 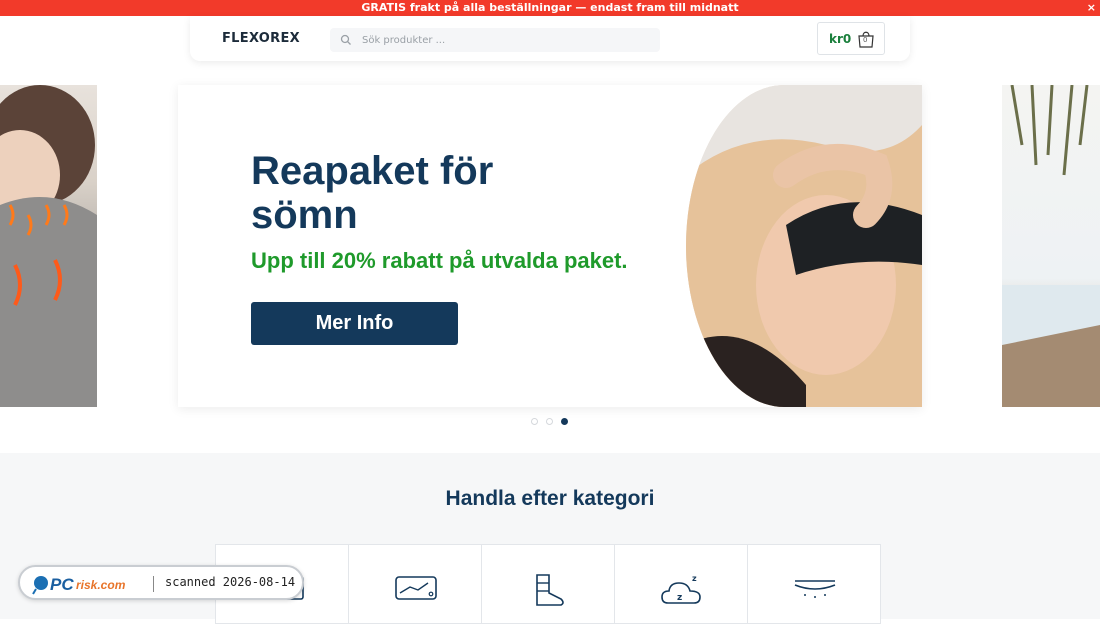 I want to click on pcrisk-watermark: PC risk.com scanned 2026-08-14, so click(x=161, y=582).